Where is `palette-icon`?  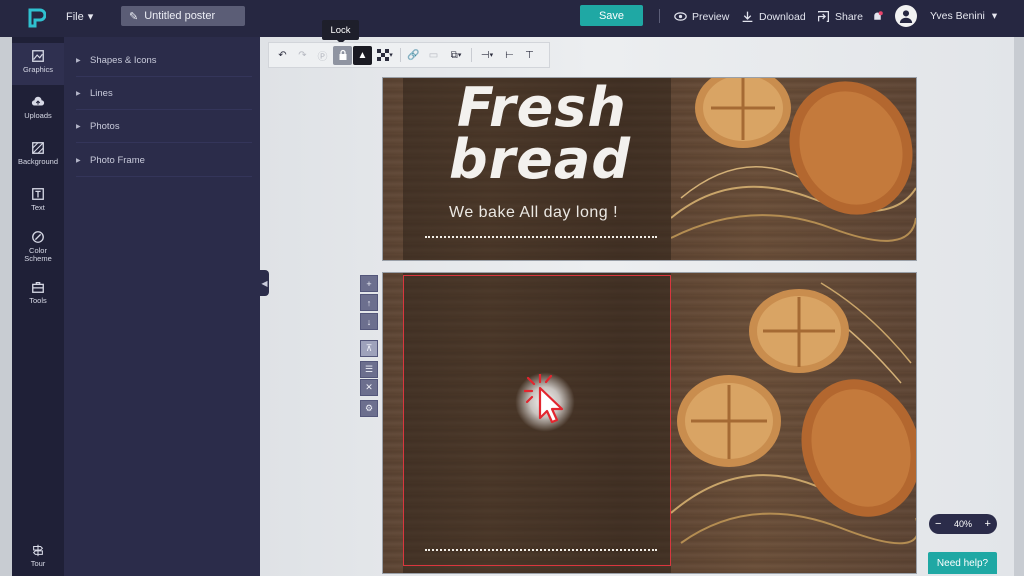 palette-icon is located at coordinates (38, 237).